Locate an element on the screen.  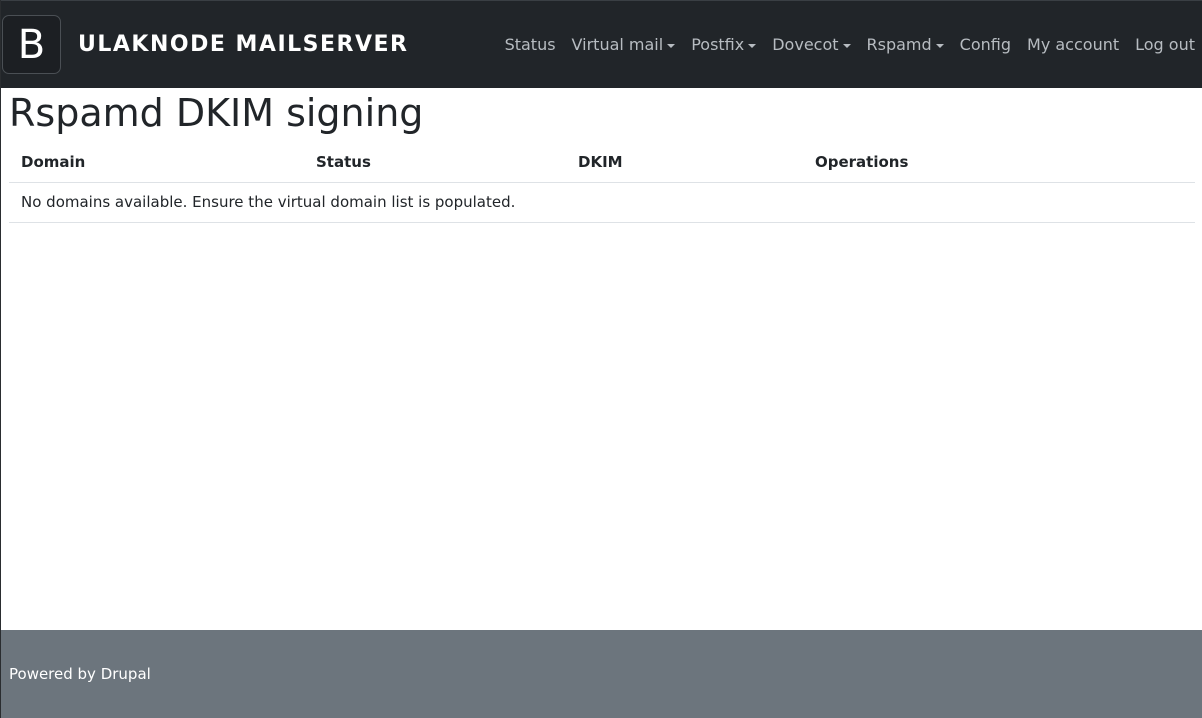
nav-item-my-account: My account is located at coordinates (1073, 45).